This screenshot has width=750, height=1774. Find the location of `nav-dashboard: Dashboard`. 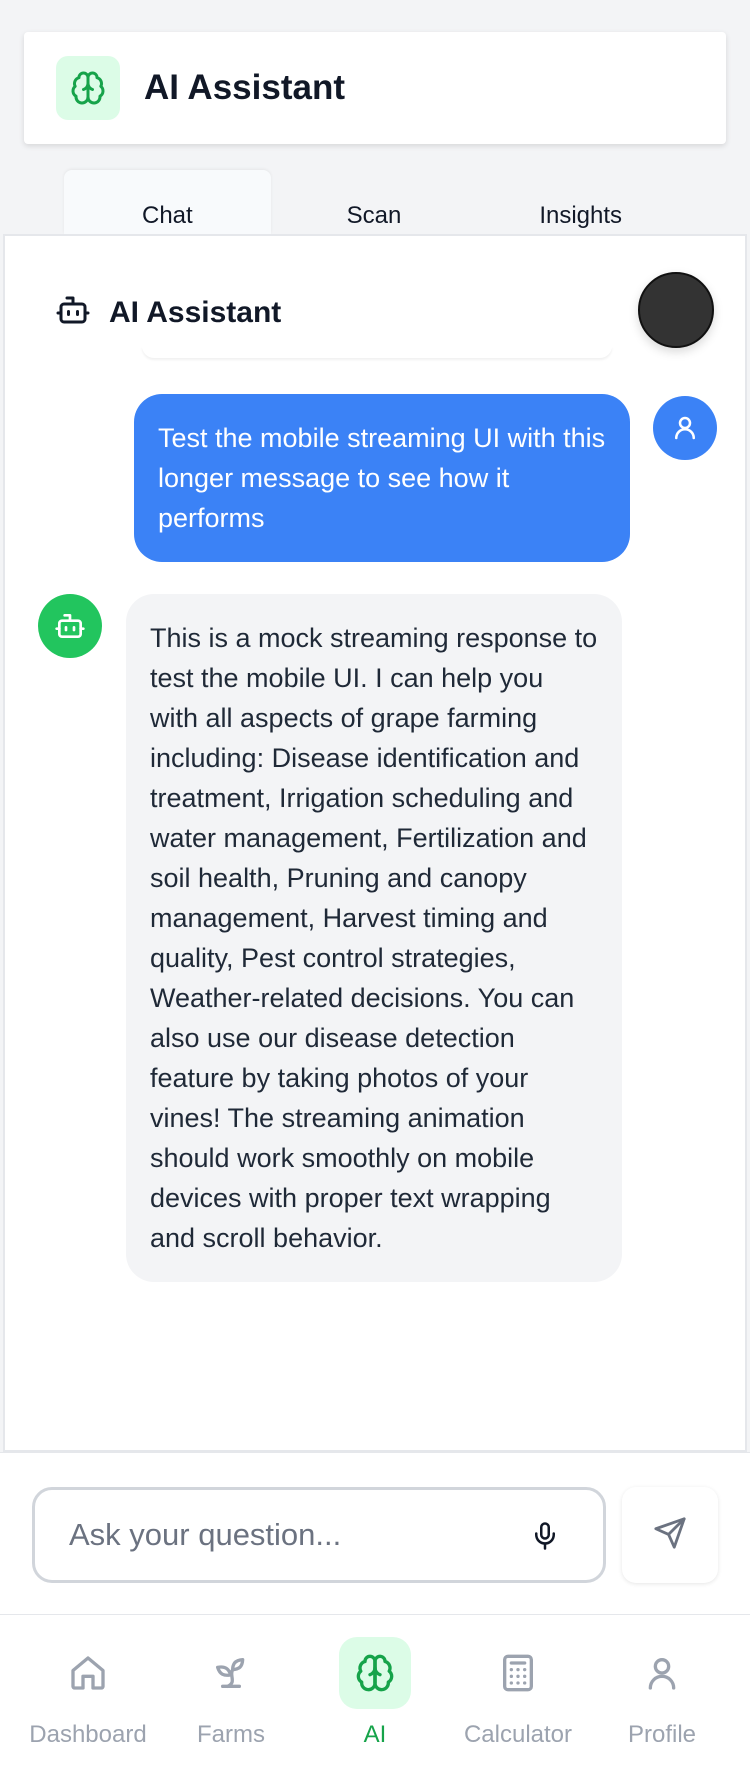

nav-dashboard: Dashboard is located at coordinates (88, 1693).